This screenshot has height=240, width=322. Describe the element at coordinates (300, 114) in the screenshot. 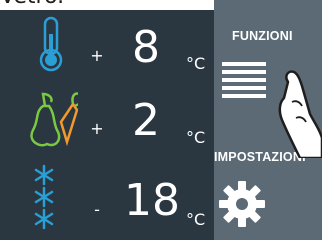

I see `pointing-hand-icon` at that location.